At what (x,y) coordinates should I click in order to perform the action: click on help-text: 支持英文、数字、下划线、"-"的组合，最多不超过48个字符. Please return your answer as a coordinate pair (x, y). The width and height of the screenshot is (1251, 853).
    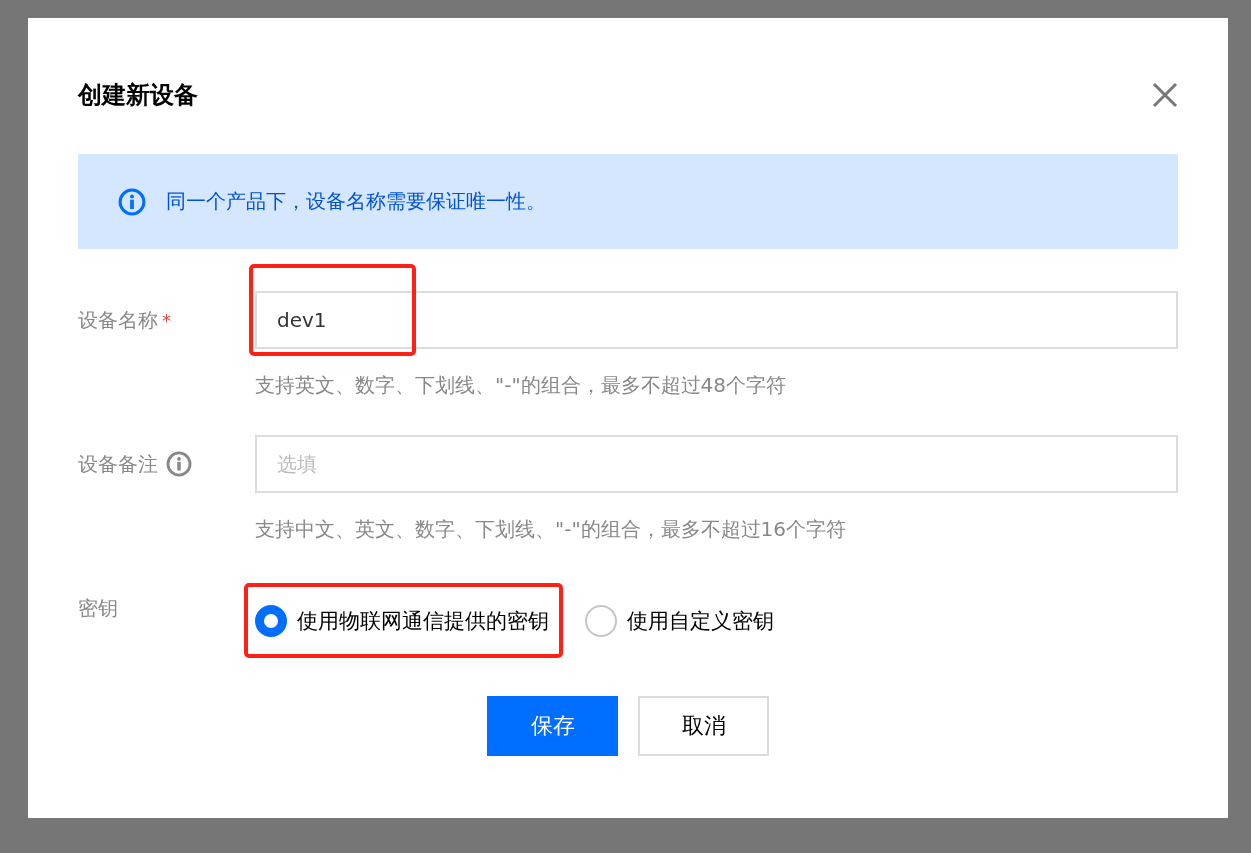
    Looking at the image, I should click on (521, 385).